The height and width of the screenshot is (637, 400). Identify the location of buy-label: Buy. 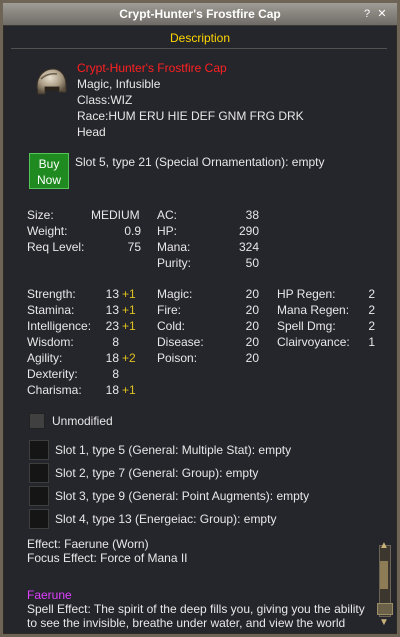
(49, 164).